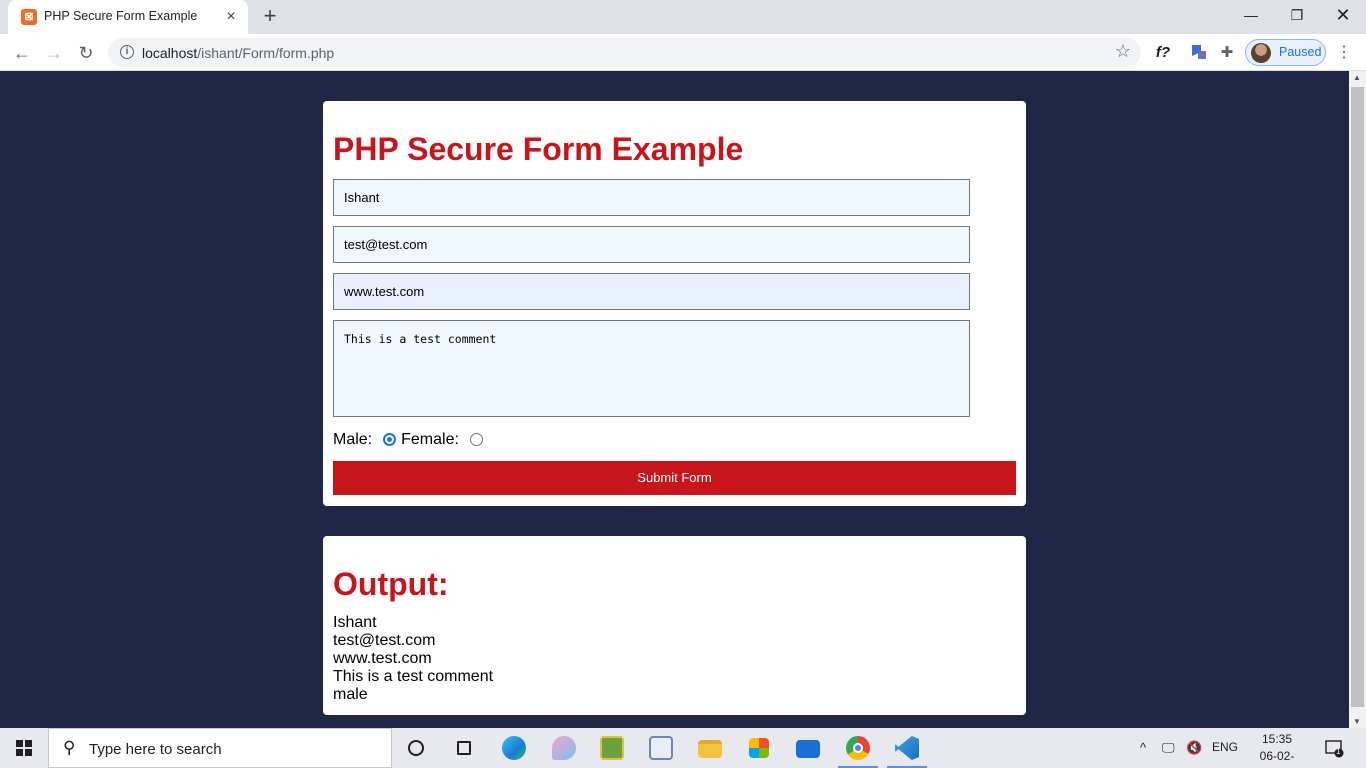  What do you see at coordinates (1357, 721) in the screenshot?
I see `scroll-down-icon: ▼` at bounding box center [1357, 721].